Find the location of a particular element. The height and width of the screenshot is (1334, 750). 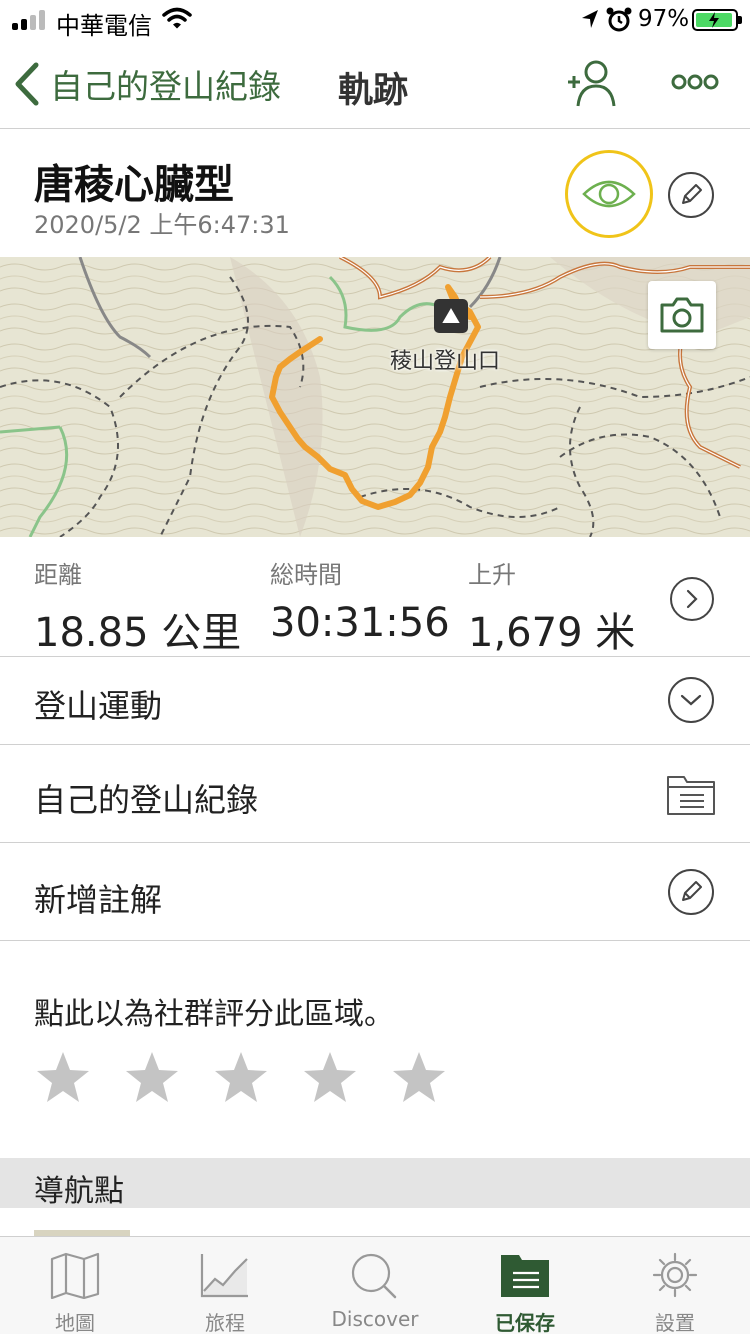

activity-dropdown-button is located at coordinates (691, 700).